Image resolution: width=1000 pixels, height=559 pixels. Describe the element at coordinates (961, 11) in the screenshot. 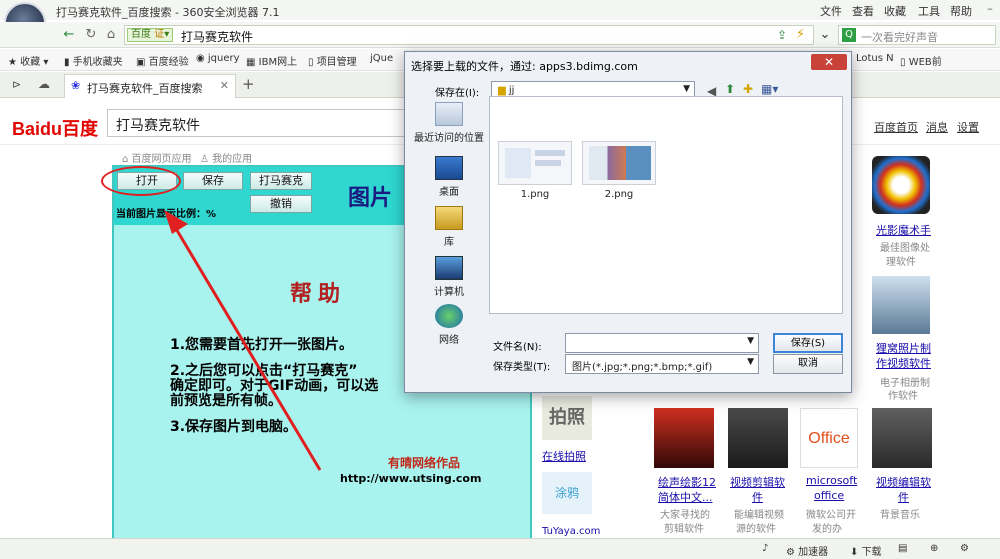

I see `menu-help: 帮助` at that location.